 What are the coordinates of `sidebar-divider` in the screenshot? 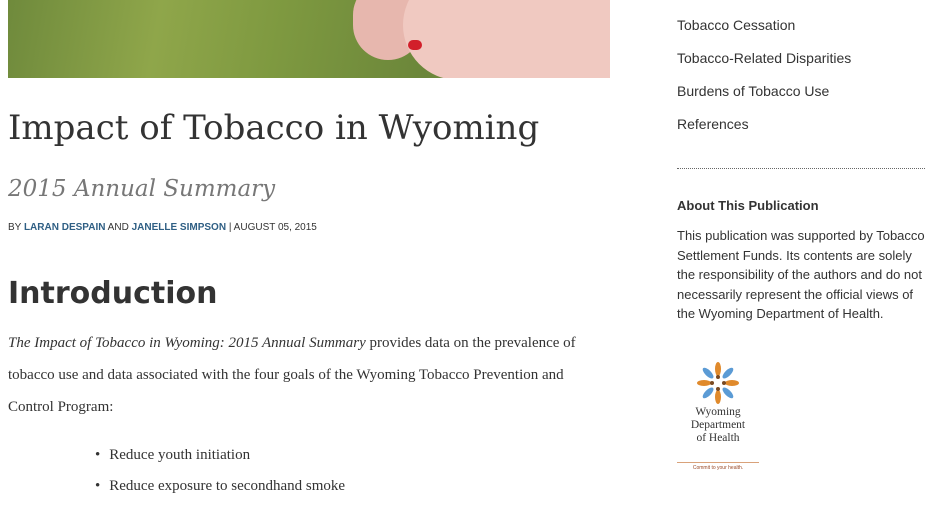 It's located at (801, 168).